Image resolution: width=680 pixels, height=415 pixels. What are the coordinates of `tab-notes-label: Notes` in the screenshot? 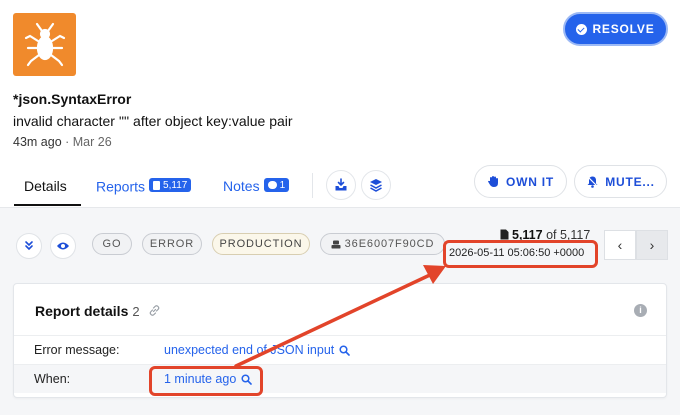 It's located at (241, 186).